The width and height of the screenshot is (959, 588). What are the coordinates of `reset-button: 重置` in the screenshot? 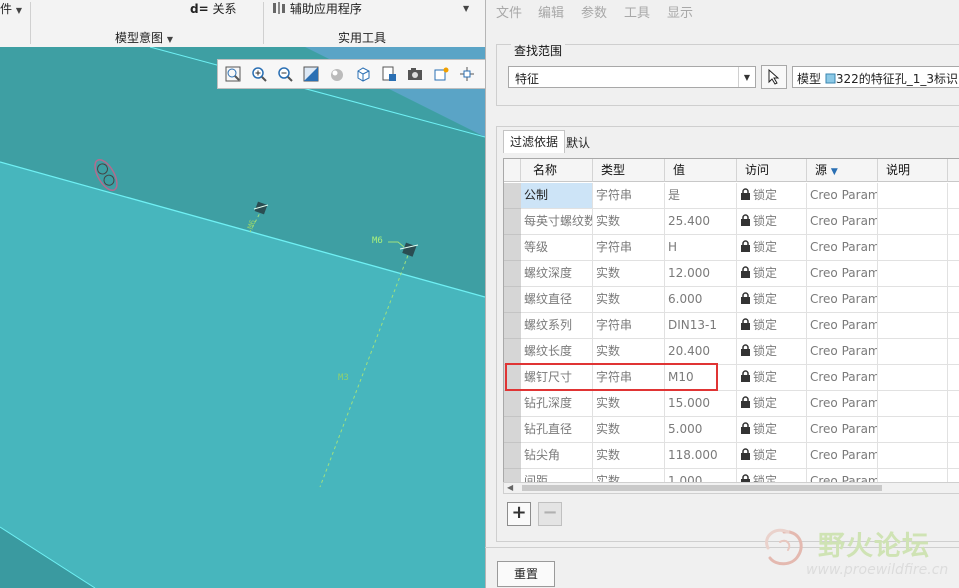 It's located at (526, 574).